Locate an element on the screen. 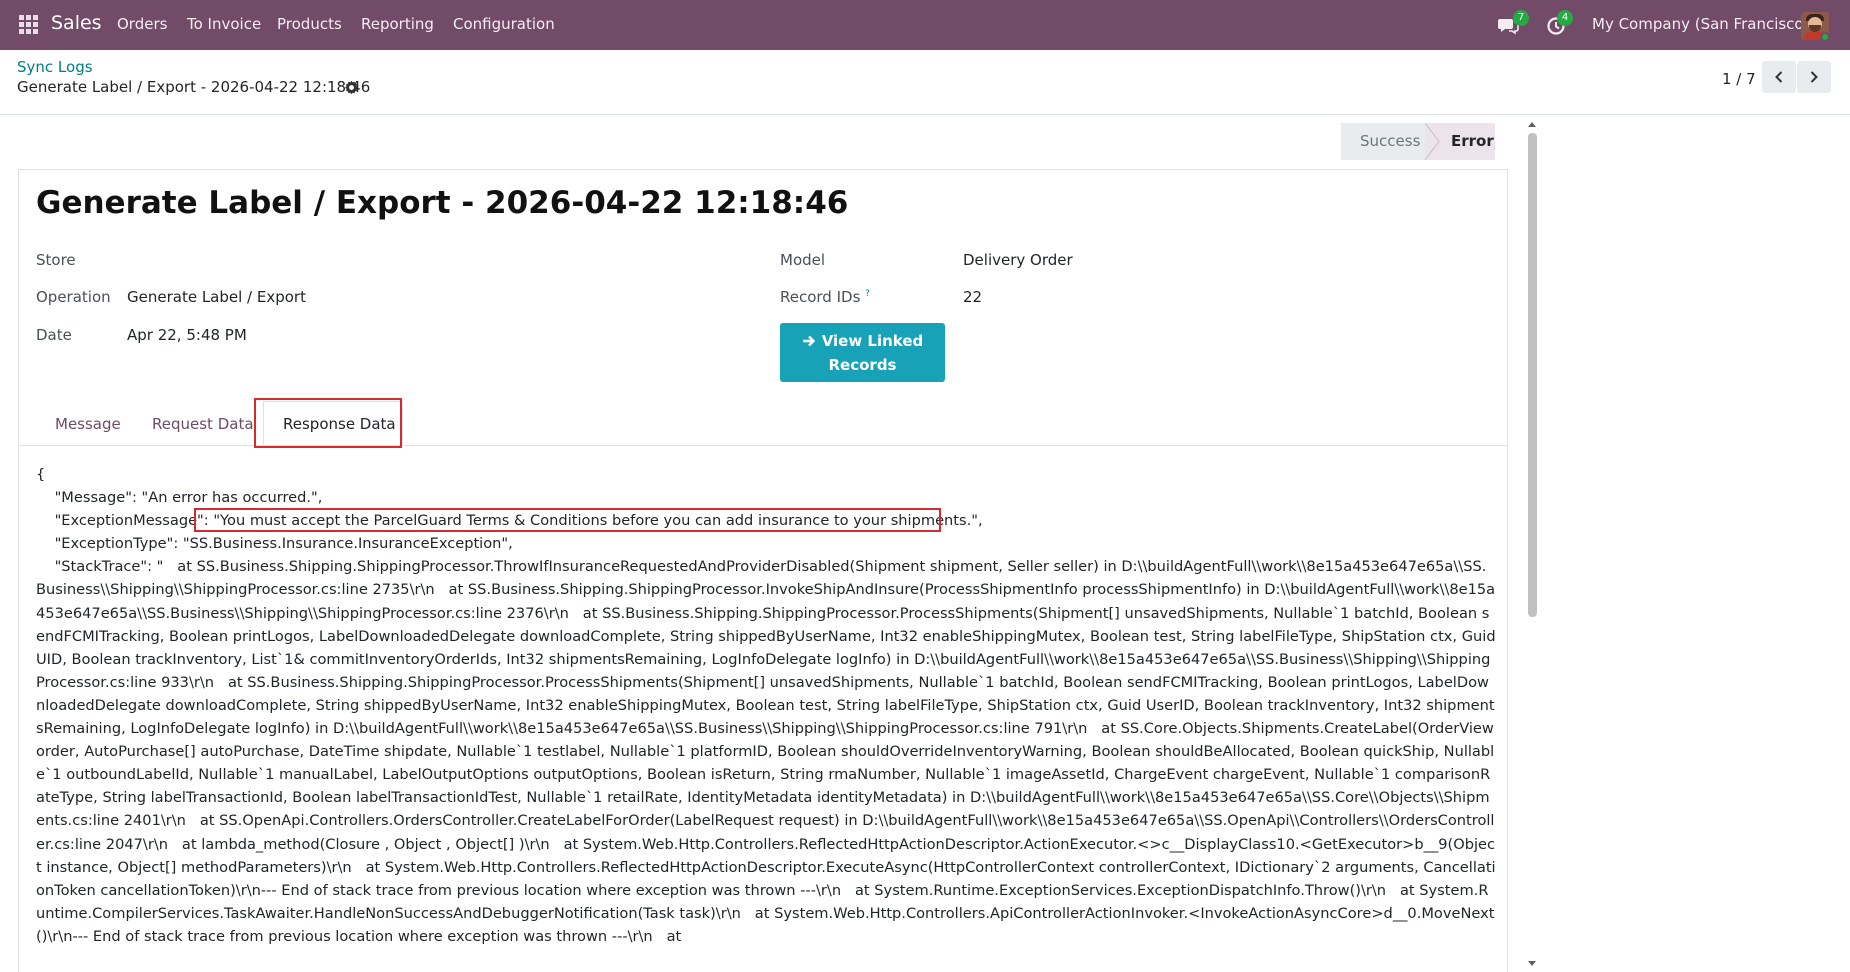 The height and width of the screenshot is (972, 1850). status-success: Success is located at coordinates (1384, 141).